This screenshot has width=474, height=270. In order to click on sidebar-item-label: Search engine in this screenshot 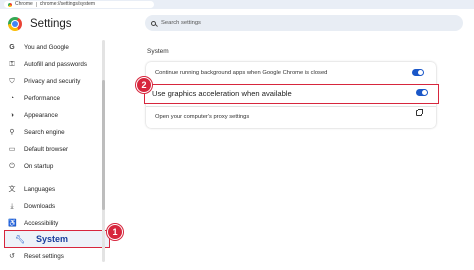, I will do `click(44, 132)`.